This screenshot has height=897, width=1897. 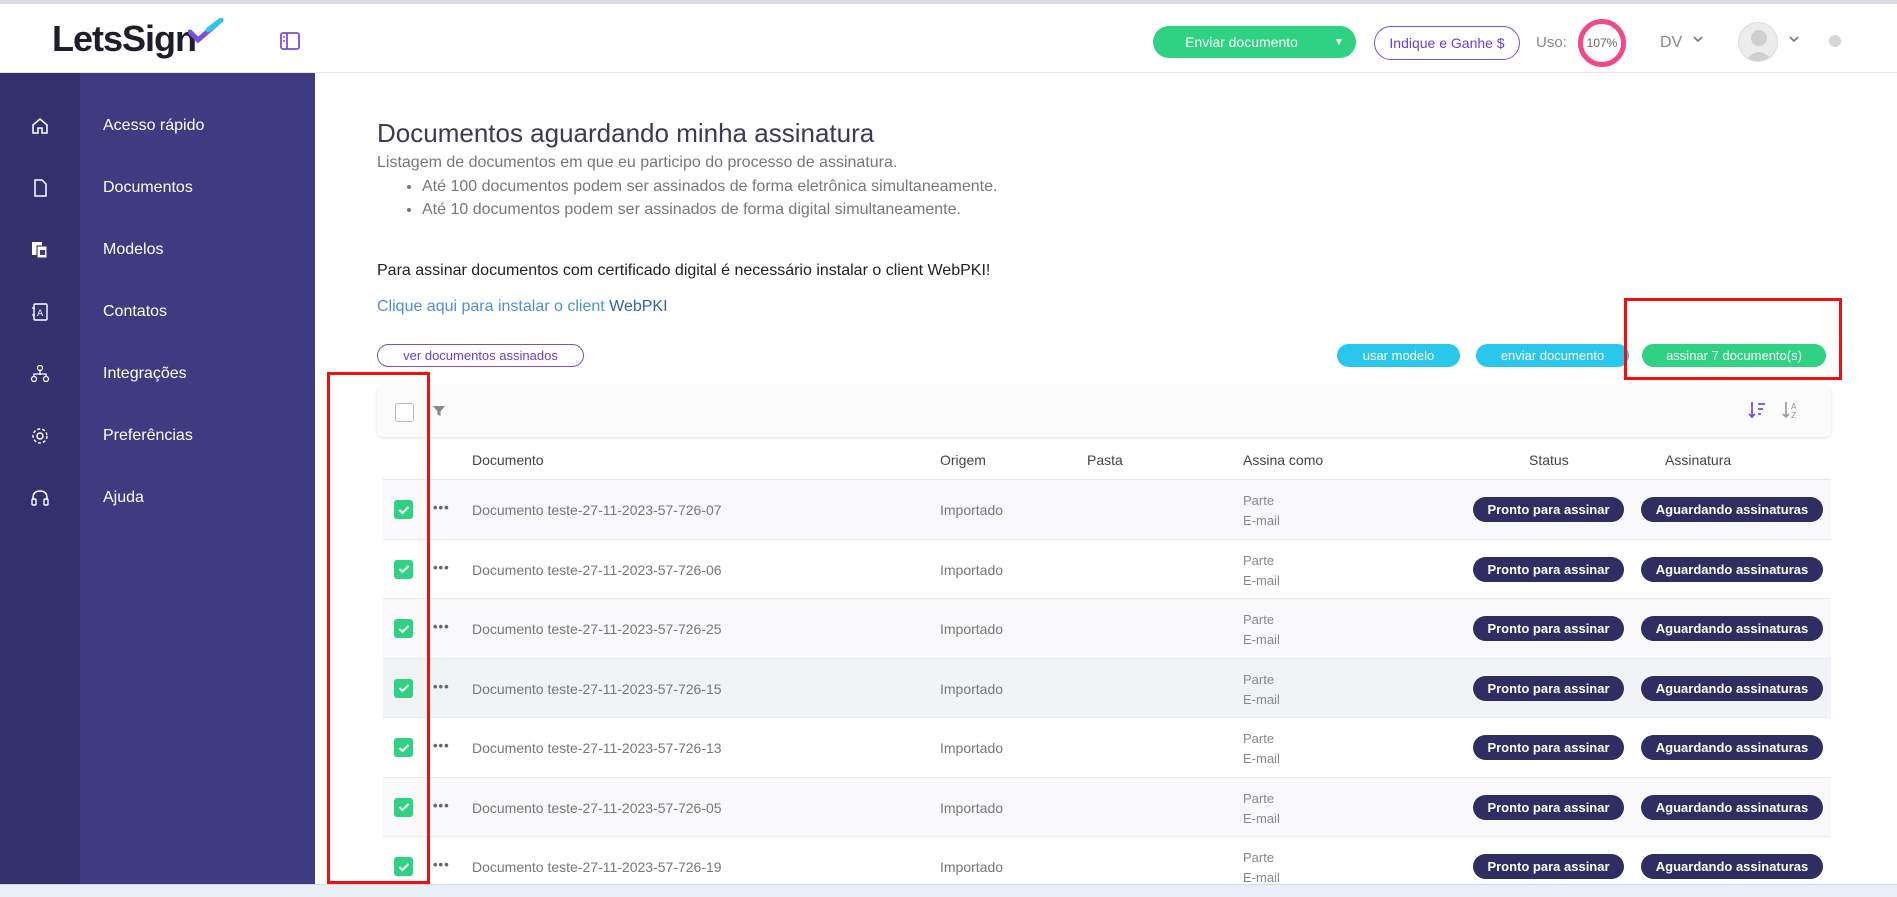 What do you see at coordinates (124, 39) in the screenshot?
I see `brand-logo: LetsSign` at bounding box center [124, 39].